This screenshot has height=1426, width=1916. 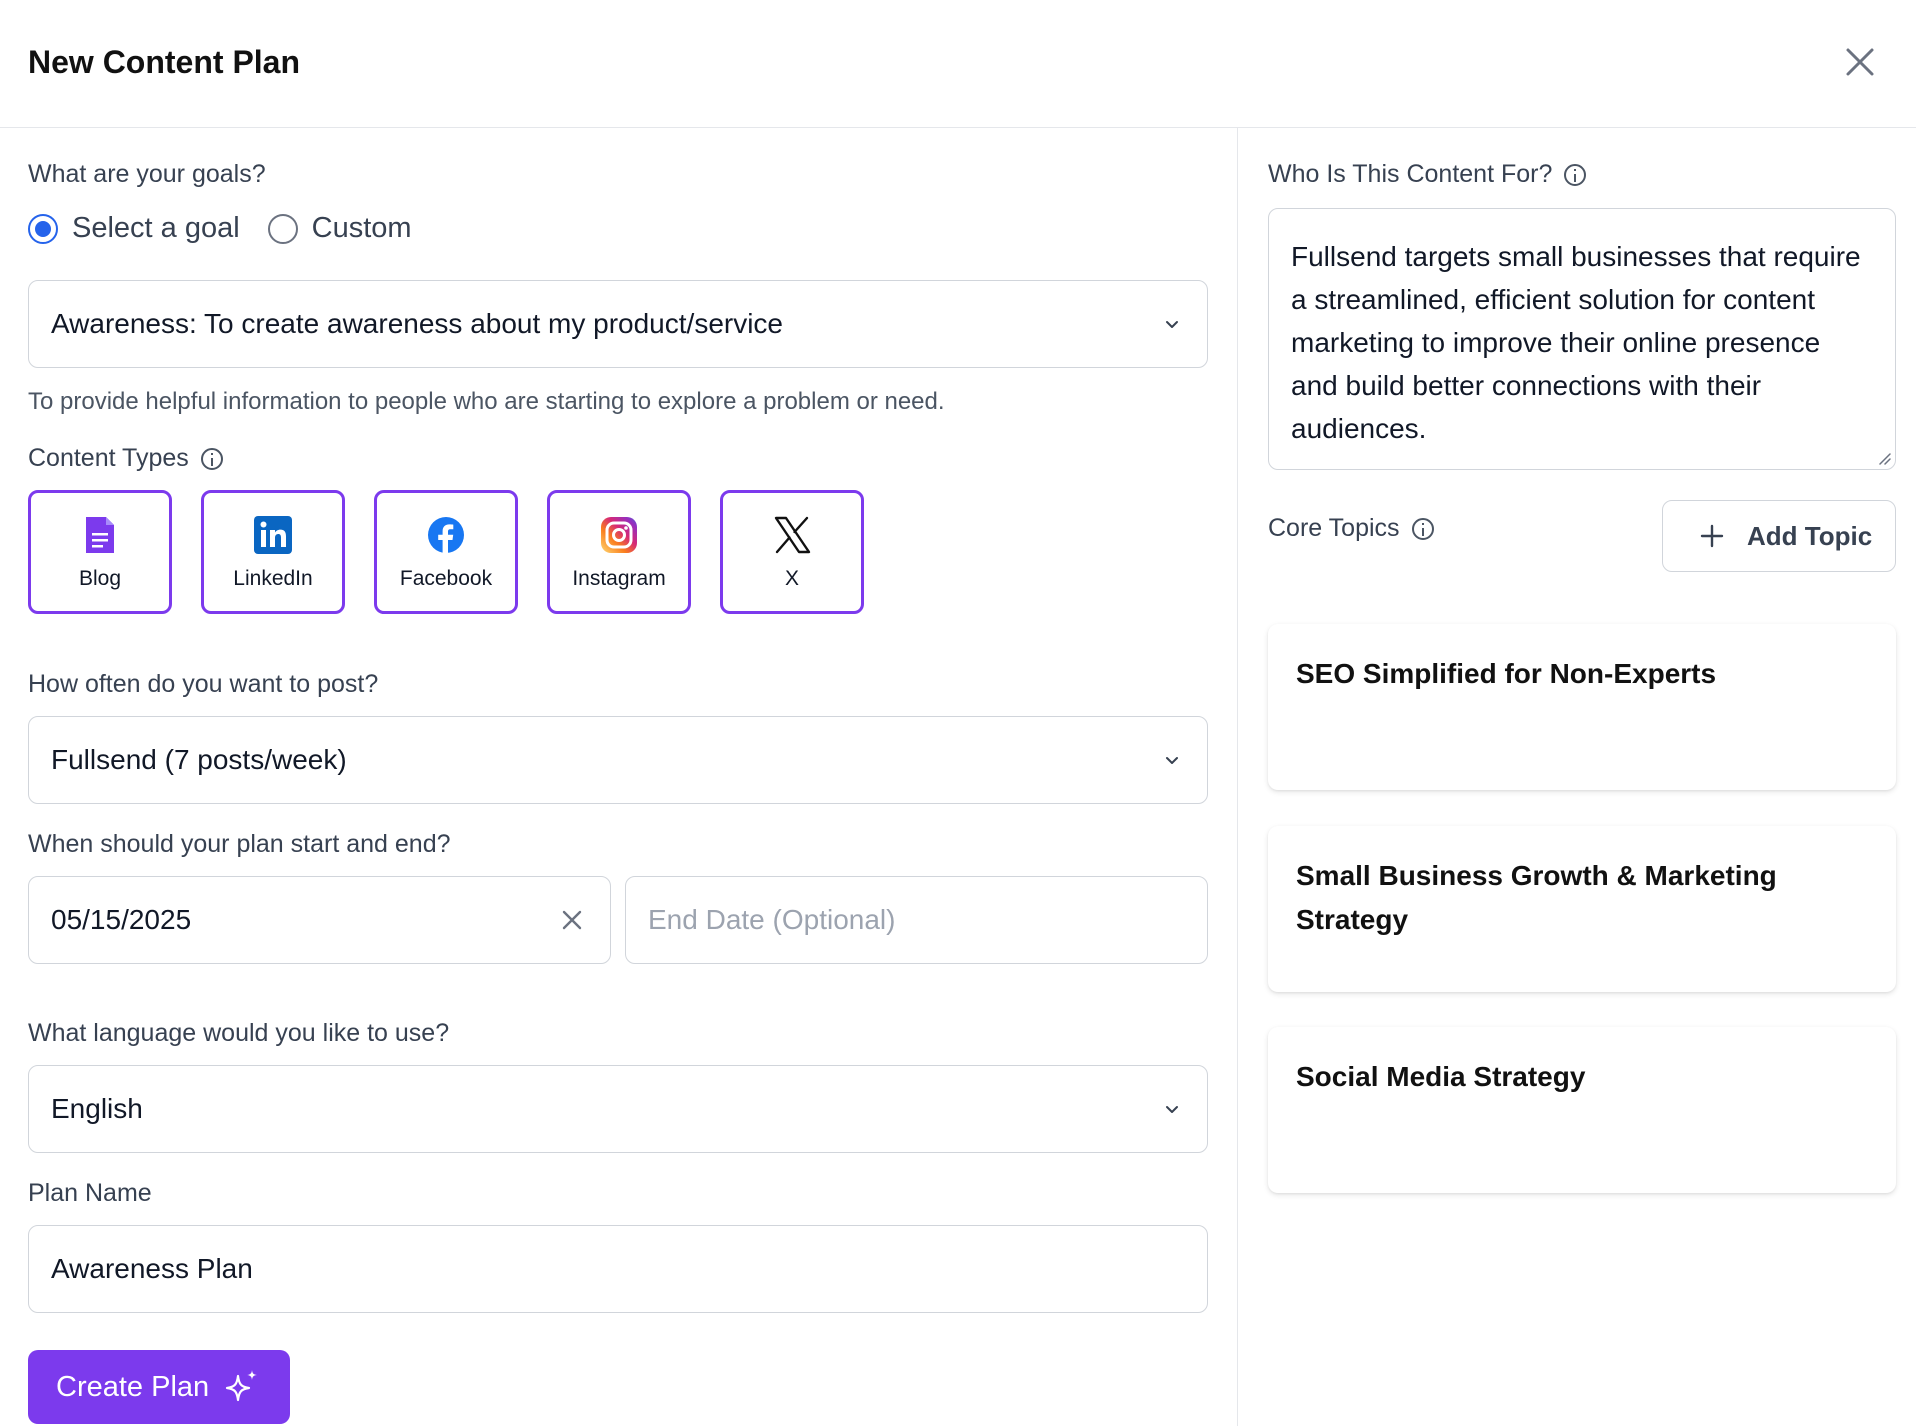 What do you see at coordinates (1237, 777) in the screenshot?
I see `column-divider` at bounding box center [1237, 777].